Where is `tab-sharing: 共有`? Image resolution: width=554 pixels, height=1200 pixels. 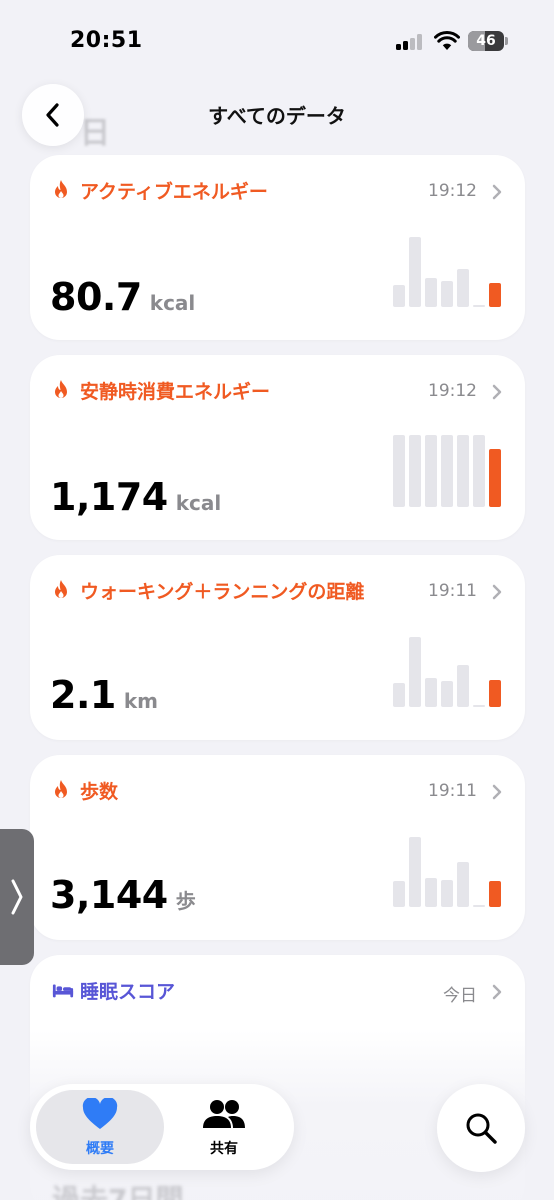 tab-sharing: 共有 is located at coordinates (224, 1128).